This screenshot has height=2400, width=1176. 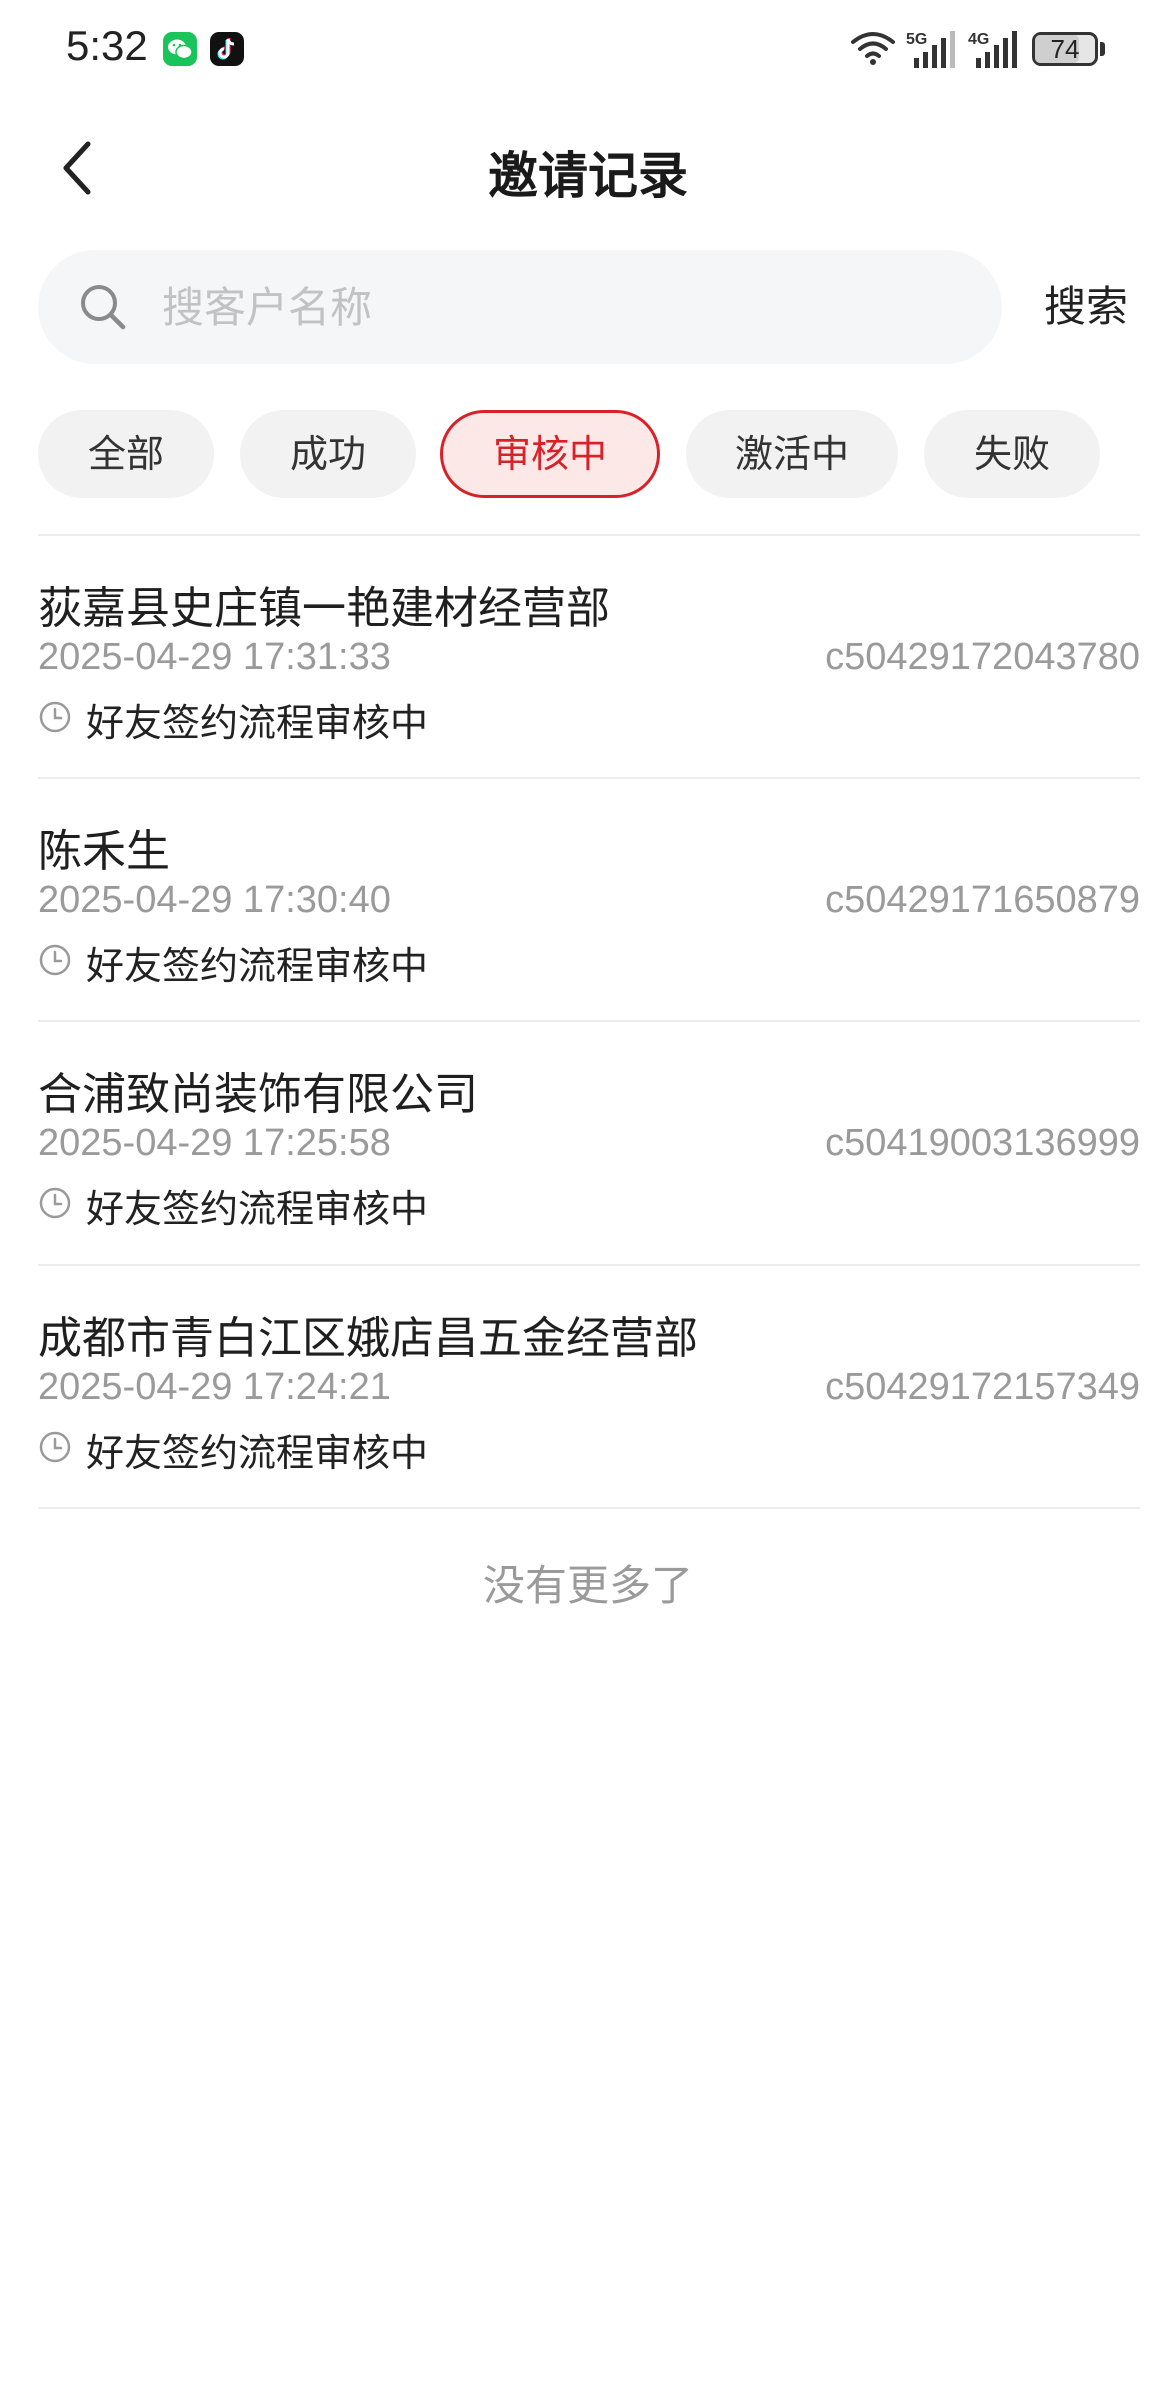 What do you see at coordinates (1012, 454) in the screenshot?
I see `tab-failed: 失败` at bounding box center [1012, 454].